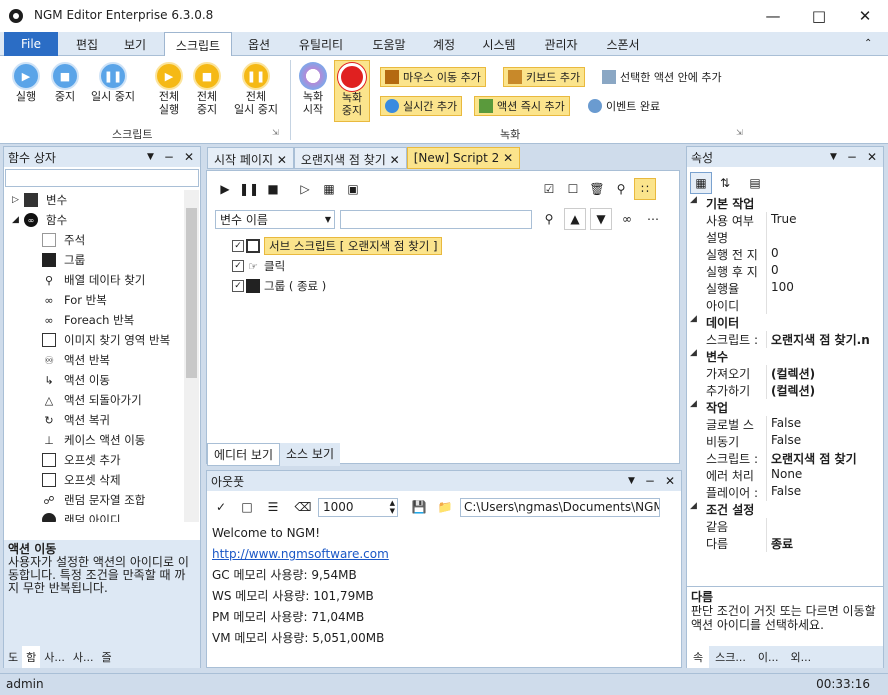 This screenshot has width=888, height=695. Describe the element at coordinates (95, 516) in the screenshot. I see `tree-item-random-id: 랜덤 아이디` at that location.